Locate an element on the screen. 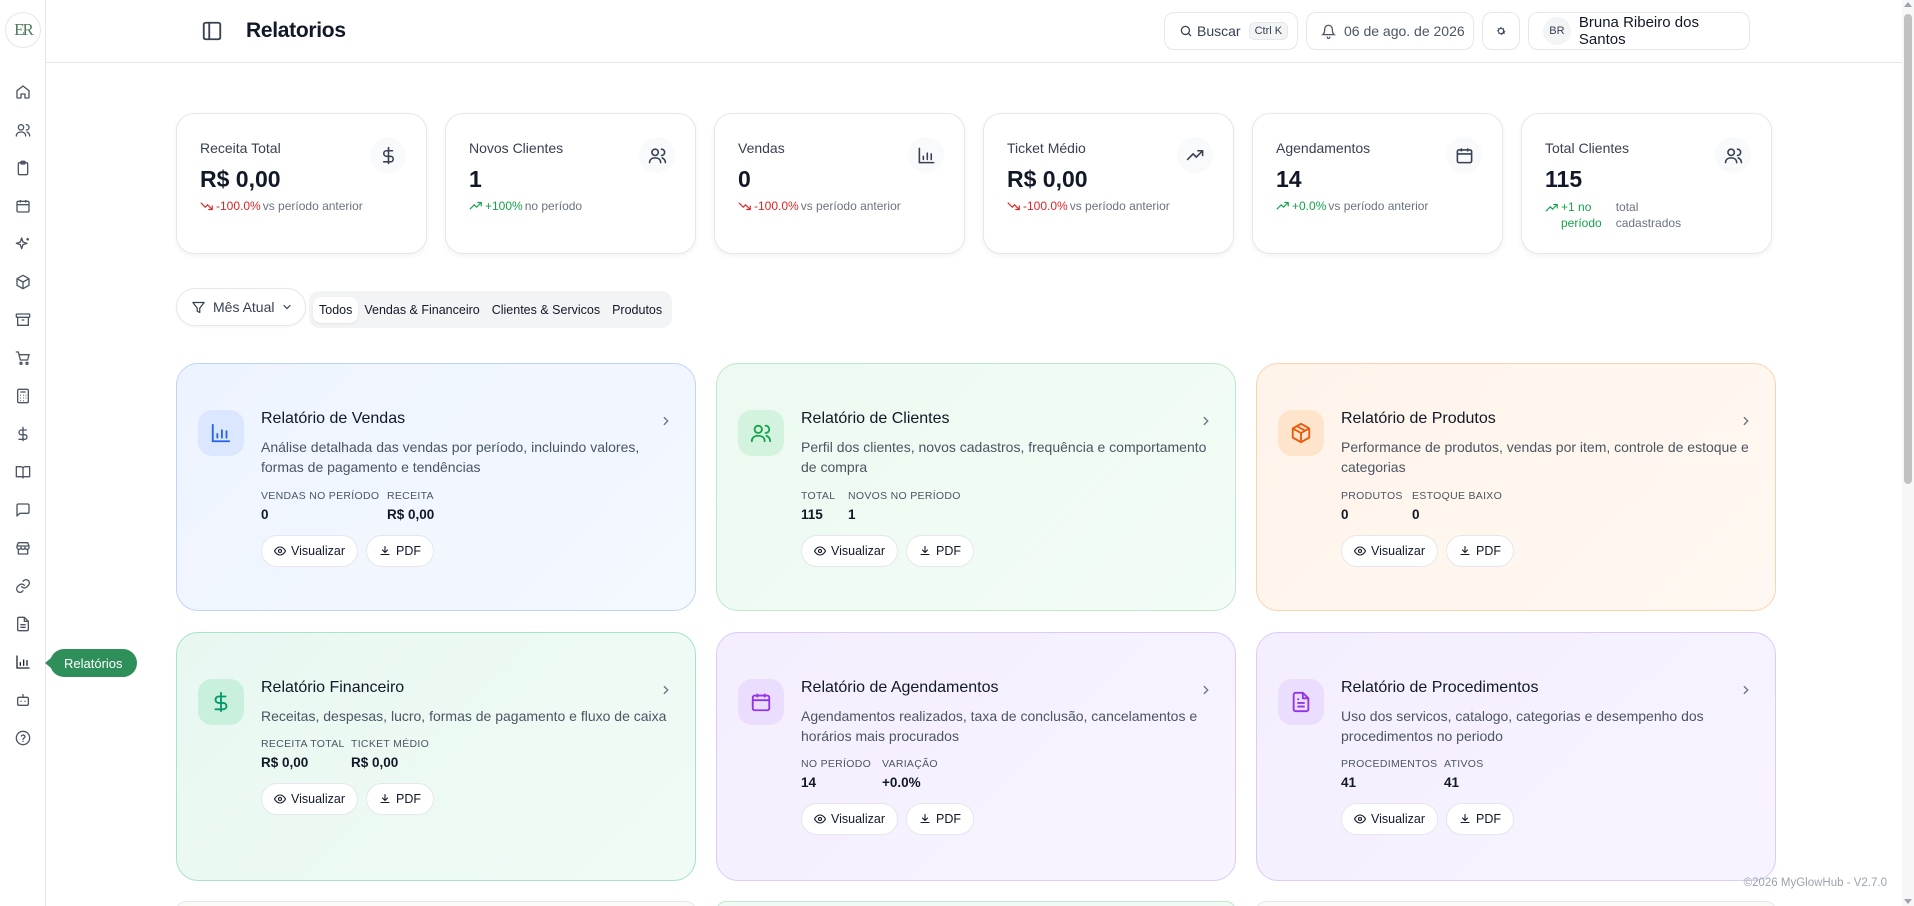 This screenshot has height=906, width=1914. bar-chart-icon is located at coordinates (23, 662).